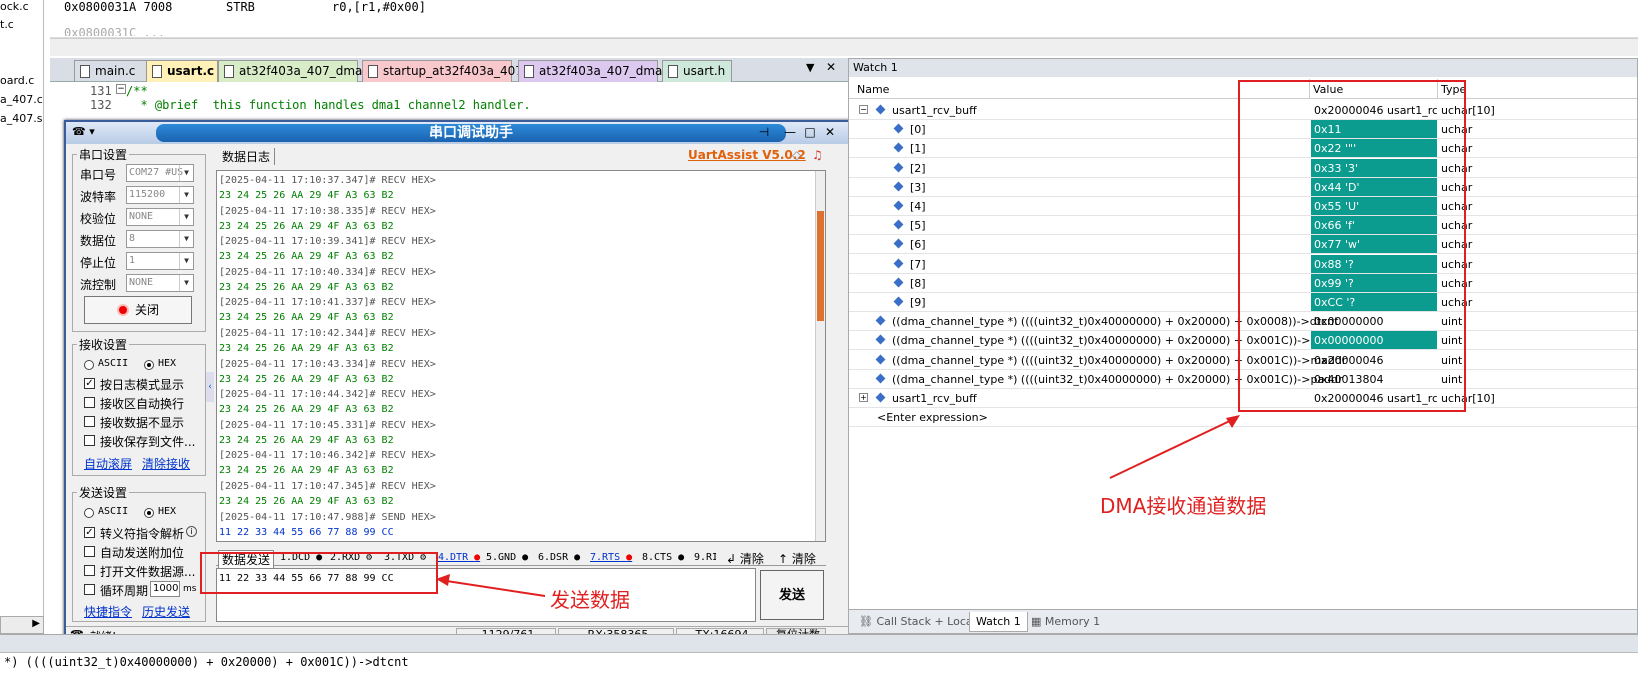  Describe the element at coordinates (819, 643) in the screenshot. I see `bottom-strip` at that location.